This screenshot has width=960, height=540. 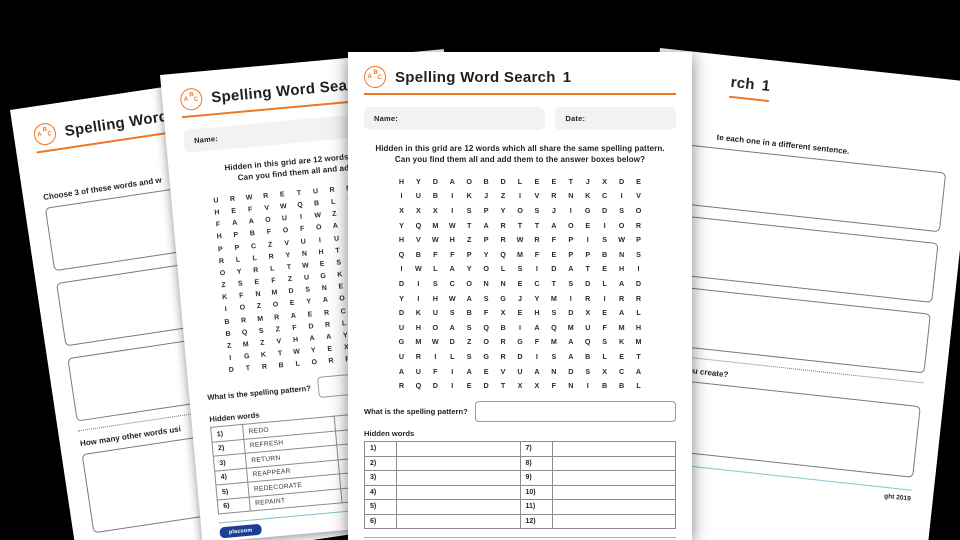 I want to click on answer-number: 6), so click(x=380, y=521).